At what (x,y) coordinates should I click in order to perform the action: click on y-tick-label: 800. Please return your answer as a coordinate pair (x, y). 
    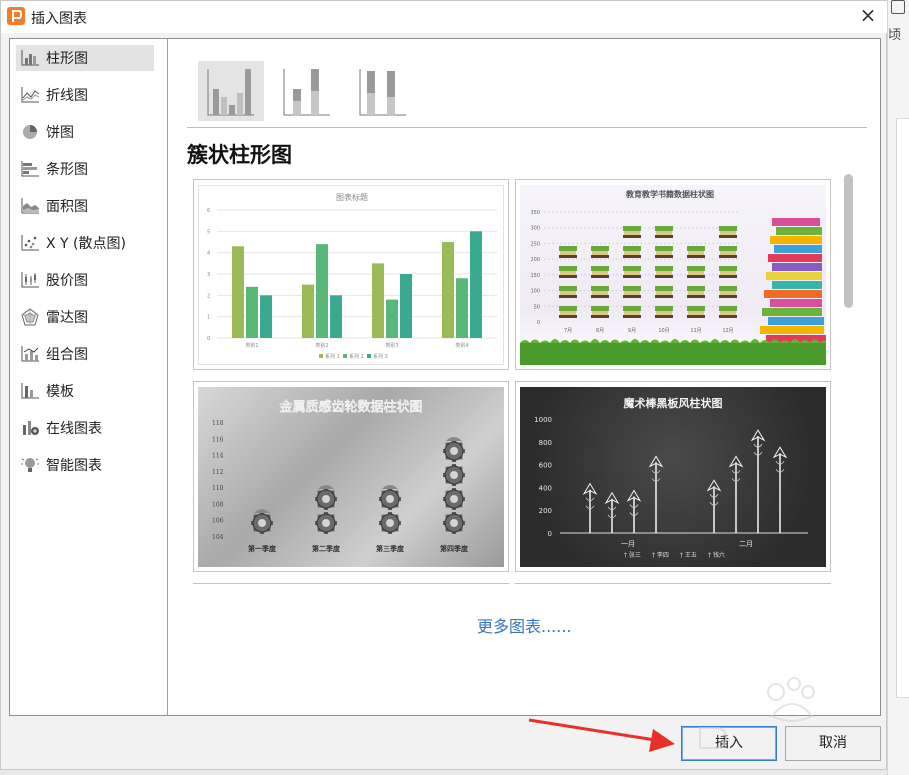
    Looking at the image, I should click on (545, 443).